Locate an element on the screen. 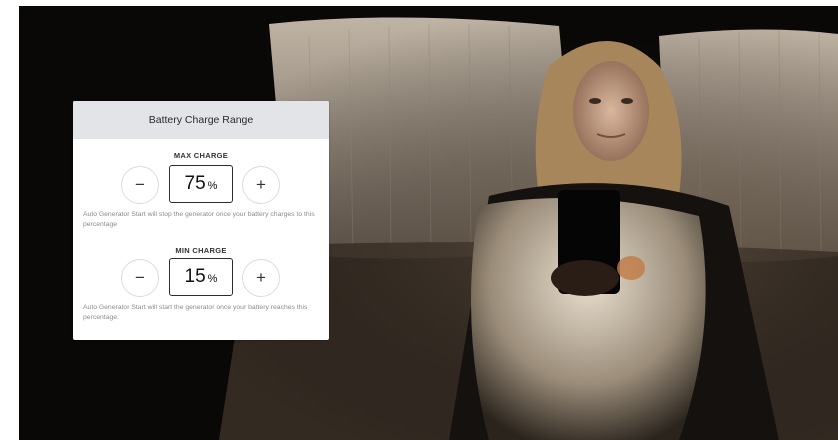 The image size is (838, 440). max-charge-decrease-button: − is located at coordinates (140, 185).